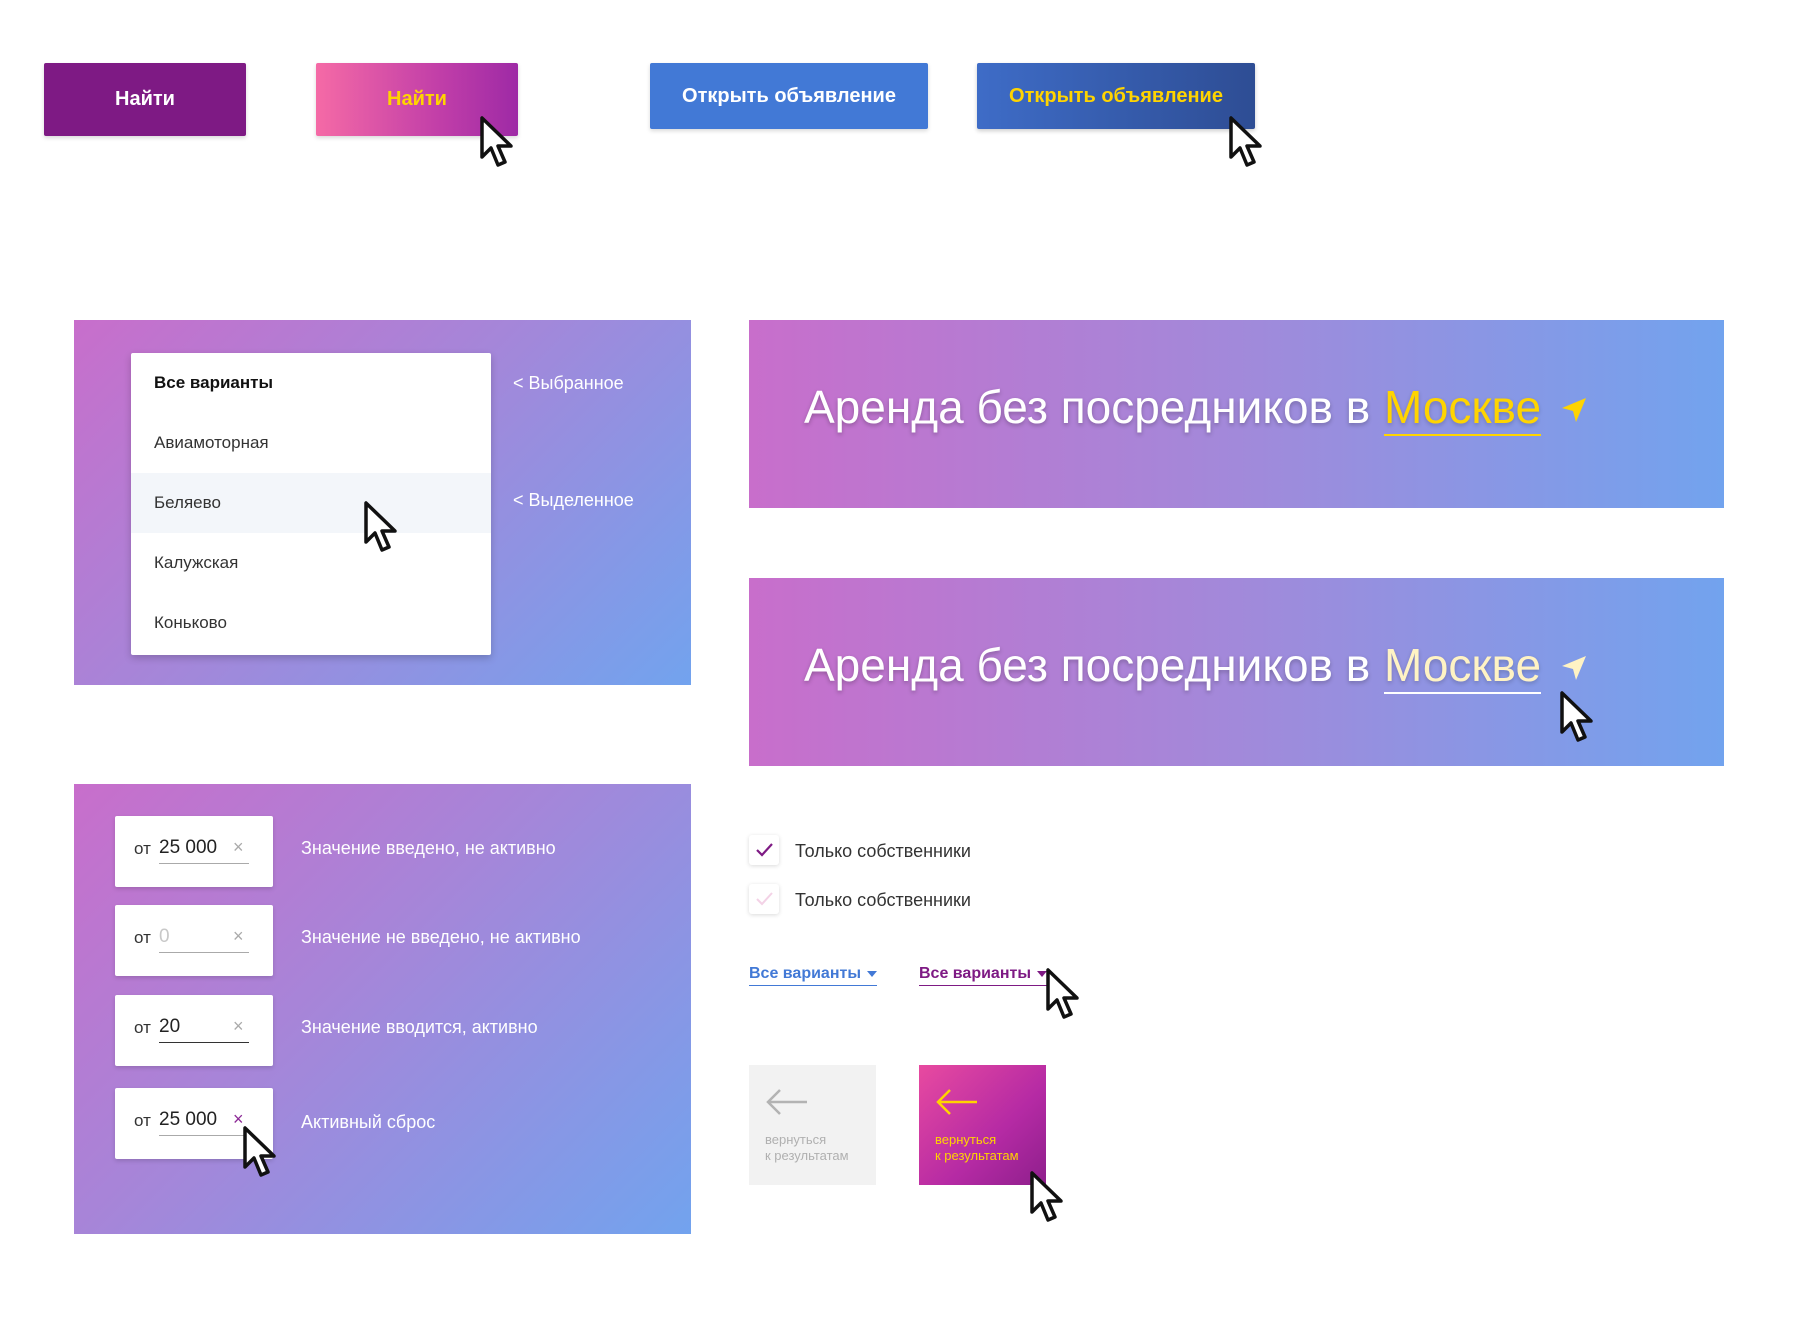 The width and height of the screenshot is (1800, 1323). I want to click on heading-banner: Аренда без посредников в Москве, so click(1236, 414).